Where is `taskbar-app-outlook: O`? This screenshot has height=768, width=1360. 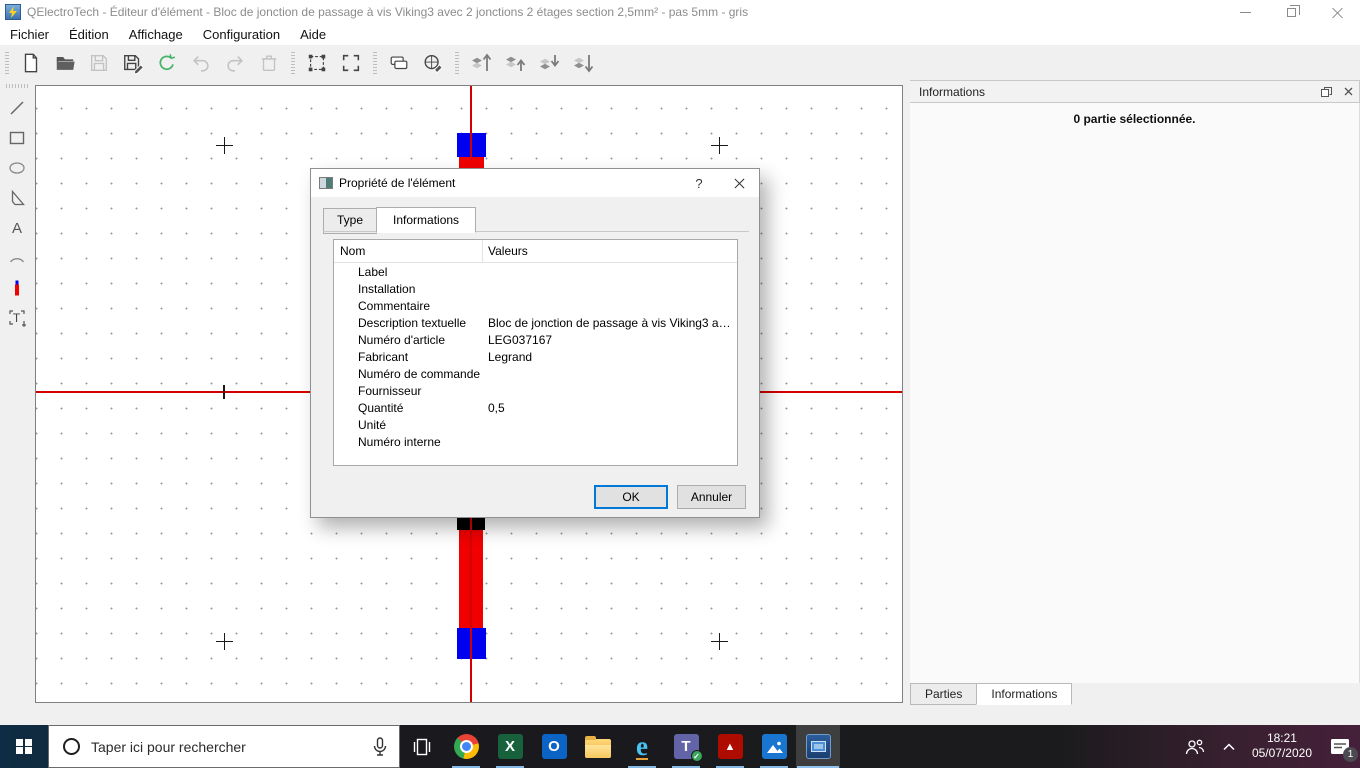
taskbar-app-outlook: O is located at coordinates (554, 746).